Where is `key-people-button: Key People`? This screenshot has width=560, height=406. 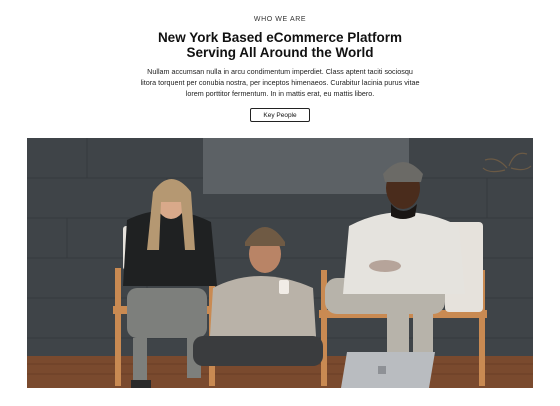
key-people-button: Key People is located at coordinates (280, 115).